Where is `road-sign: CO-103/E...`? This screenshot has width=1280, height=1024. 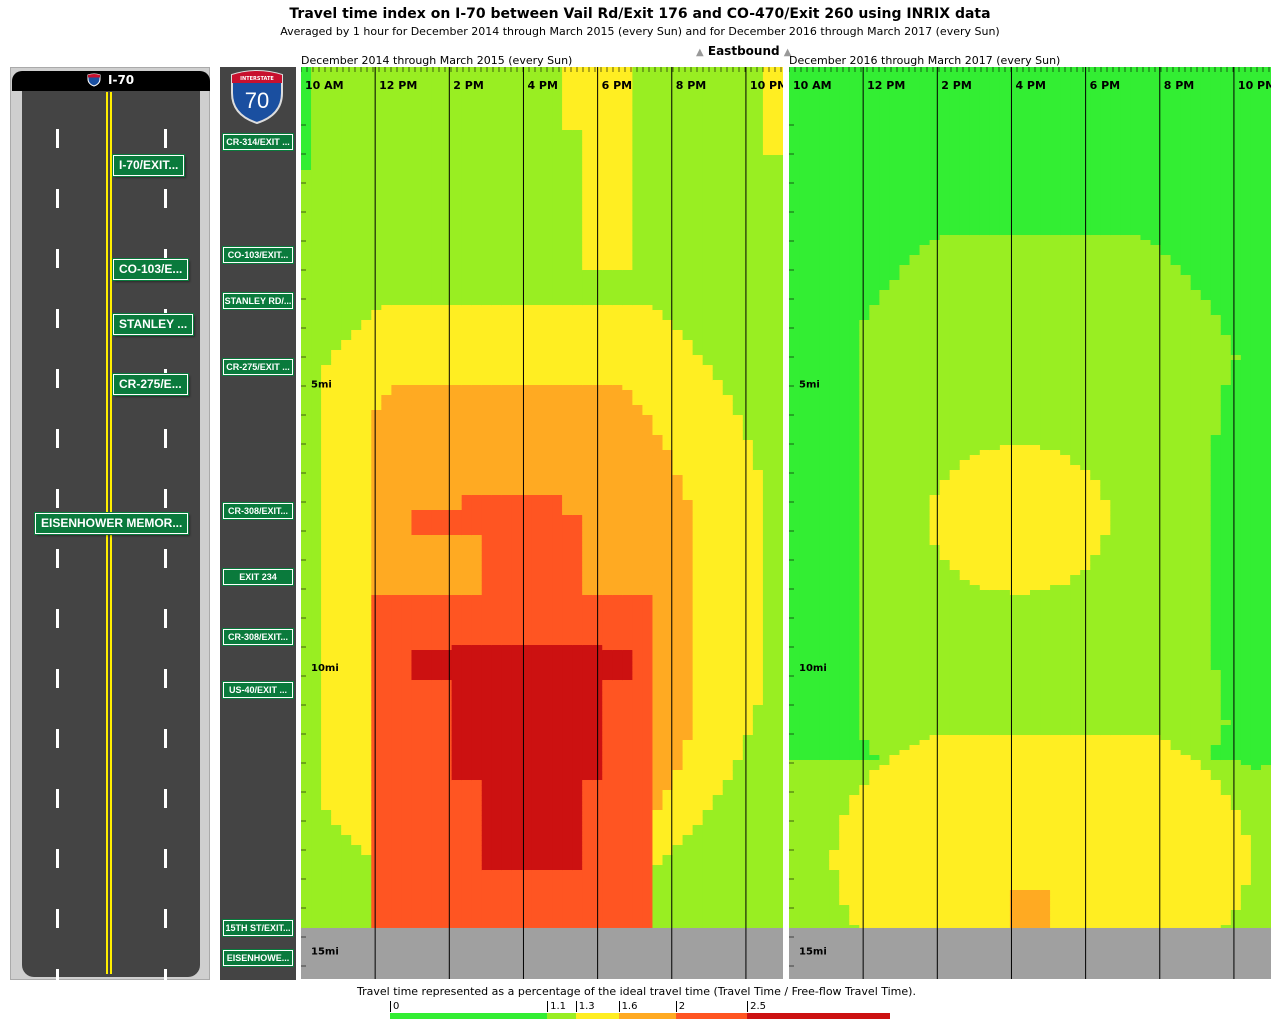
road-sign: CO-103/E... is located at coordinates (151, 269).